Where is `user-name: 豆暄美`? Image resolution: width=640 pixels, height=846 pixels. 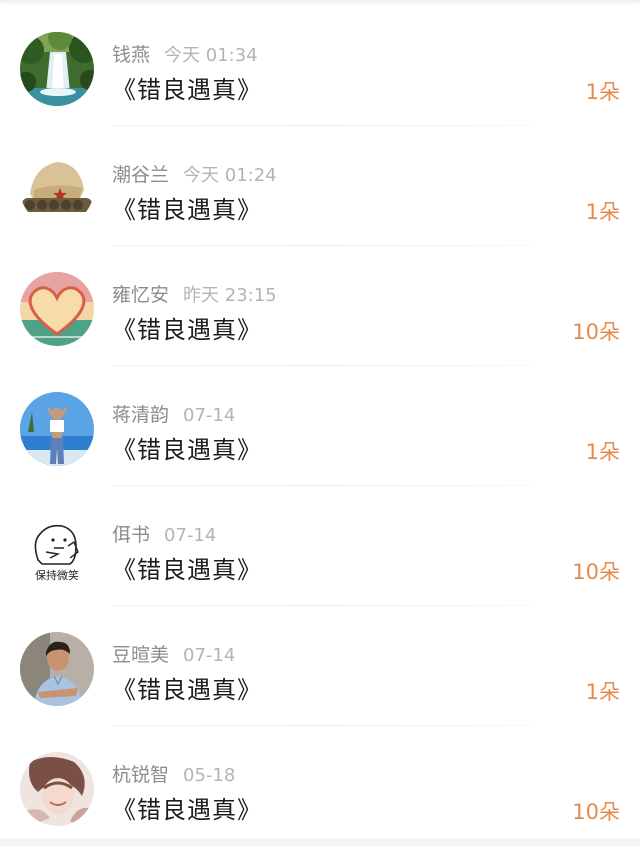
user-name: 豆暄美 is located at coordinates (140, 655).